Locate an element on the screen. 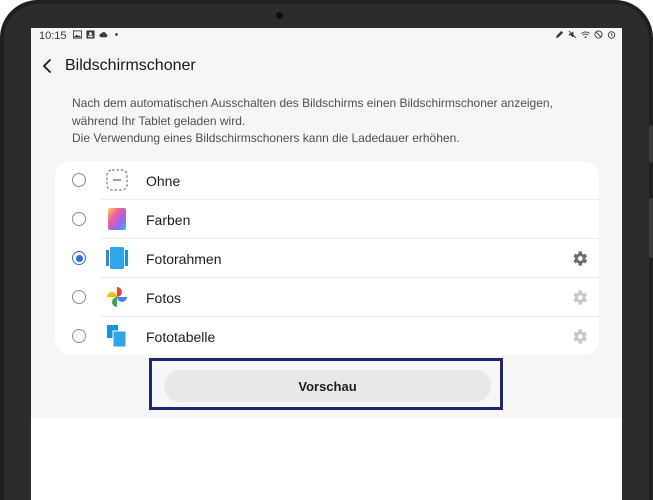 The height and width of the screenshot is (500, 653). front-camera is located at coordinates (279, 15).